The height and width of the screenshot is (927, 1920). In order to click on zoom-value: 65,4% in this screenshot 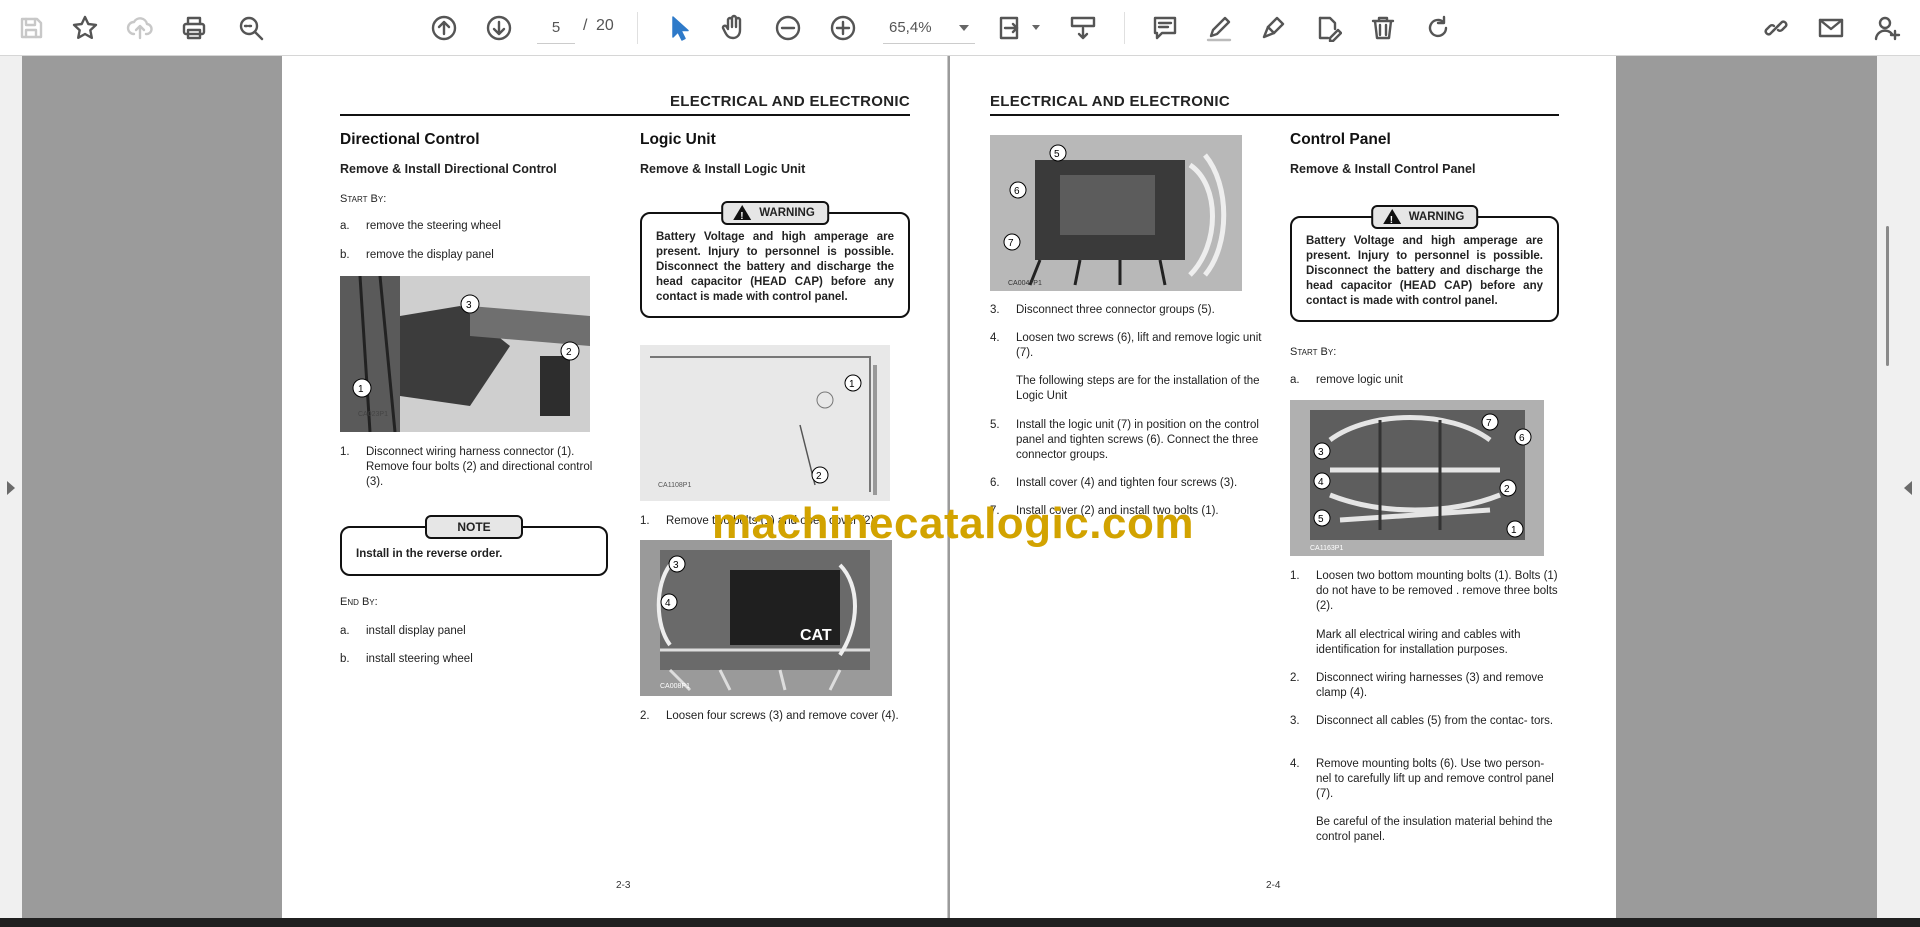, I will do `click(910, 27)`.